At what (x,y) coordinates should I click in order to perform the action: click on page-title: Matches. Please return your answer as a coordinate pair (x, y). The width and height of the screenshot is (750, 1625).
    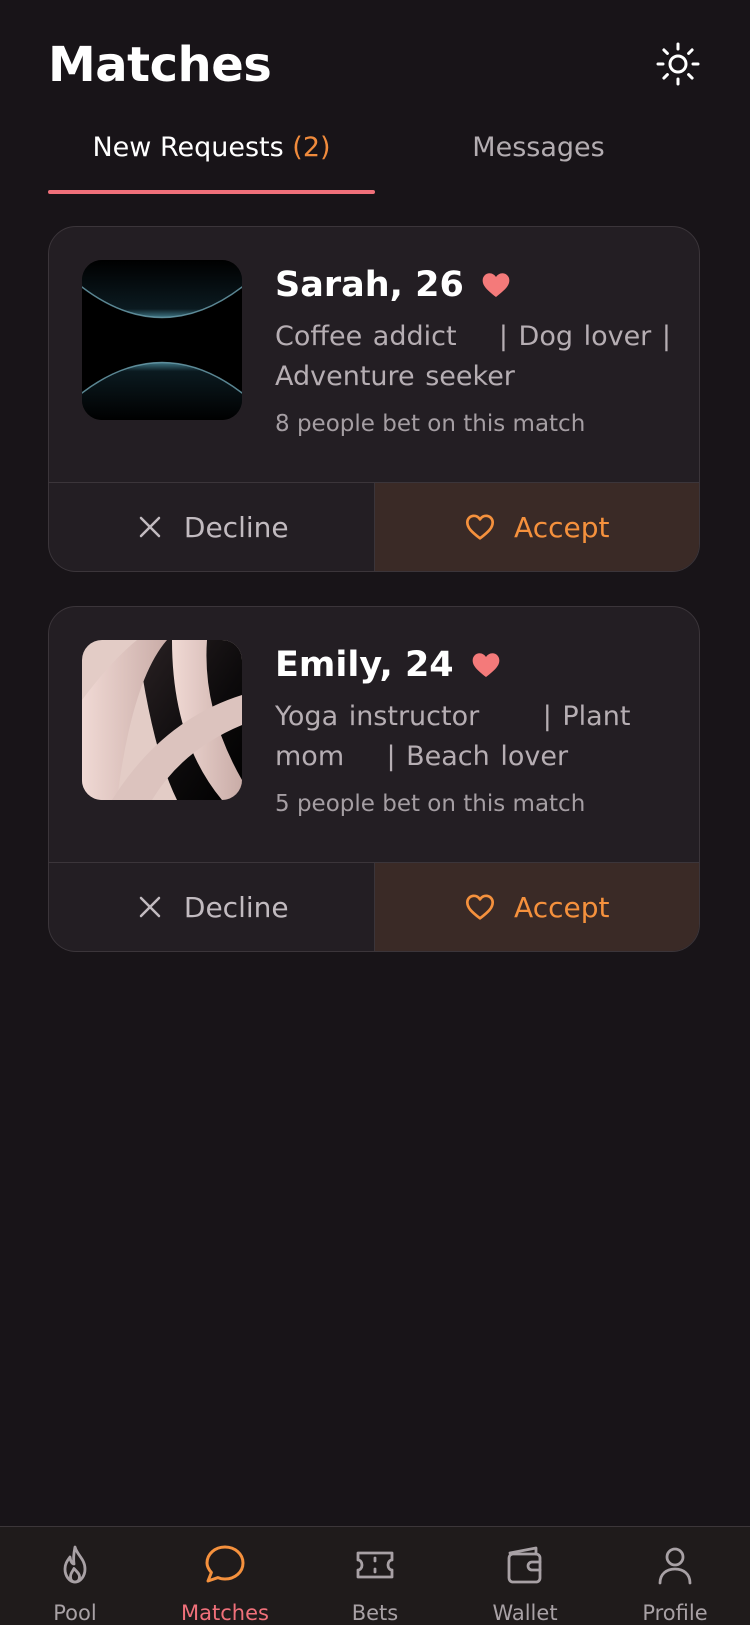
    Looking at the image, I should click on (160, 65).